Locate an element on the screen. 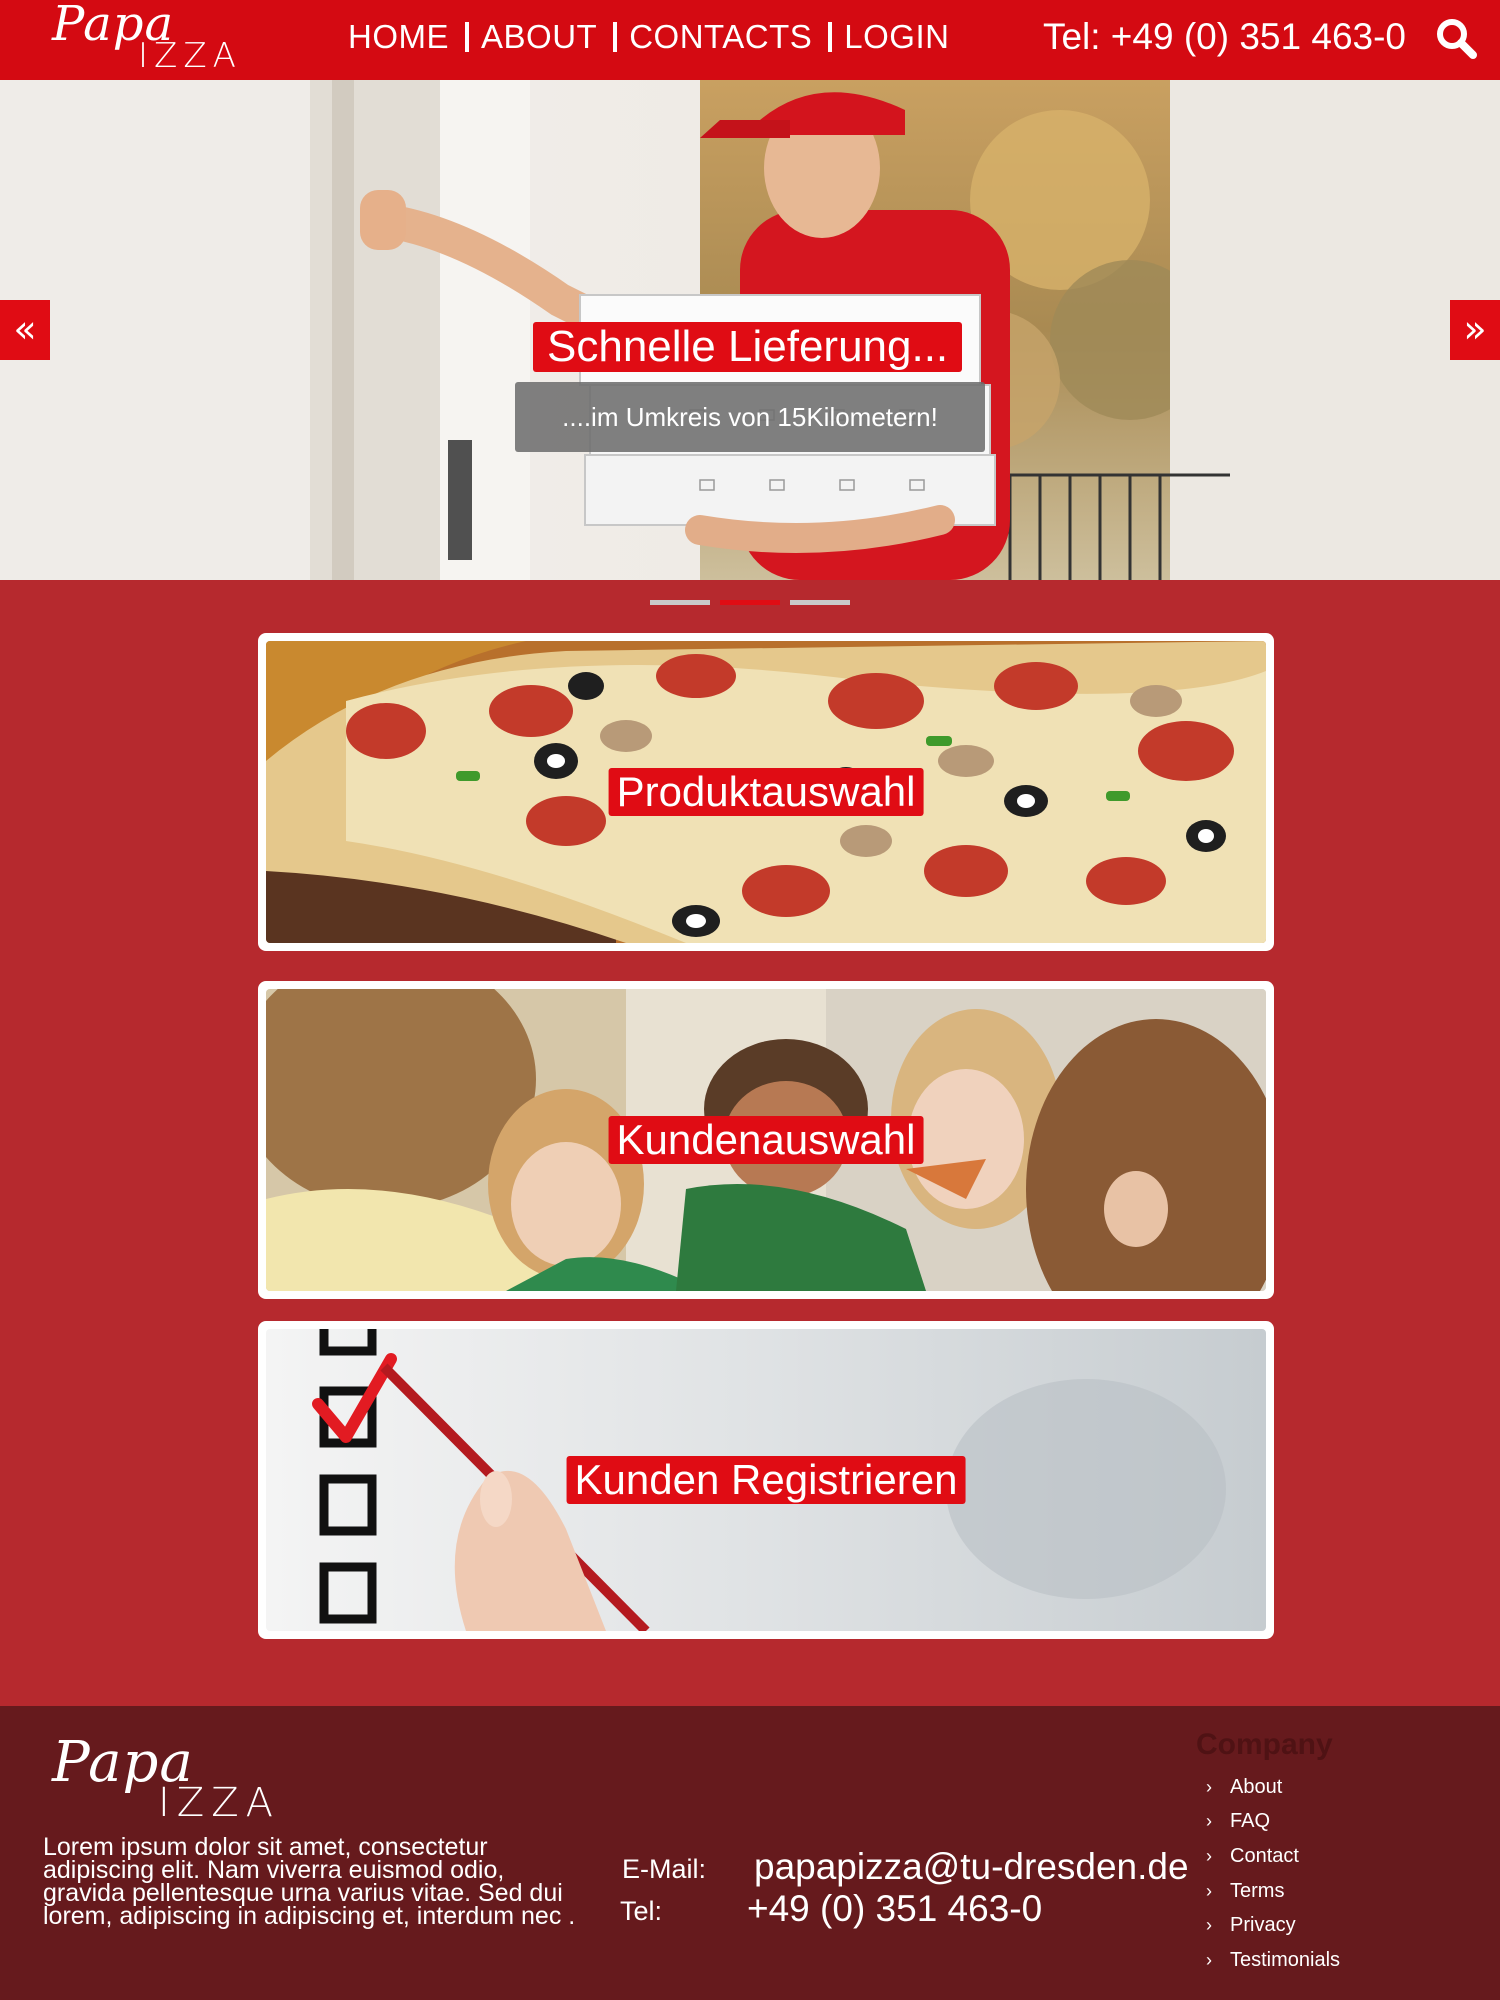 The height and width of the screenshot is (2000, 1500). logo: Papa IZZA is located at coordinates (167, 40).